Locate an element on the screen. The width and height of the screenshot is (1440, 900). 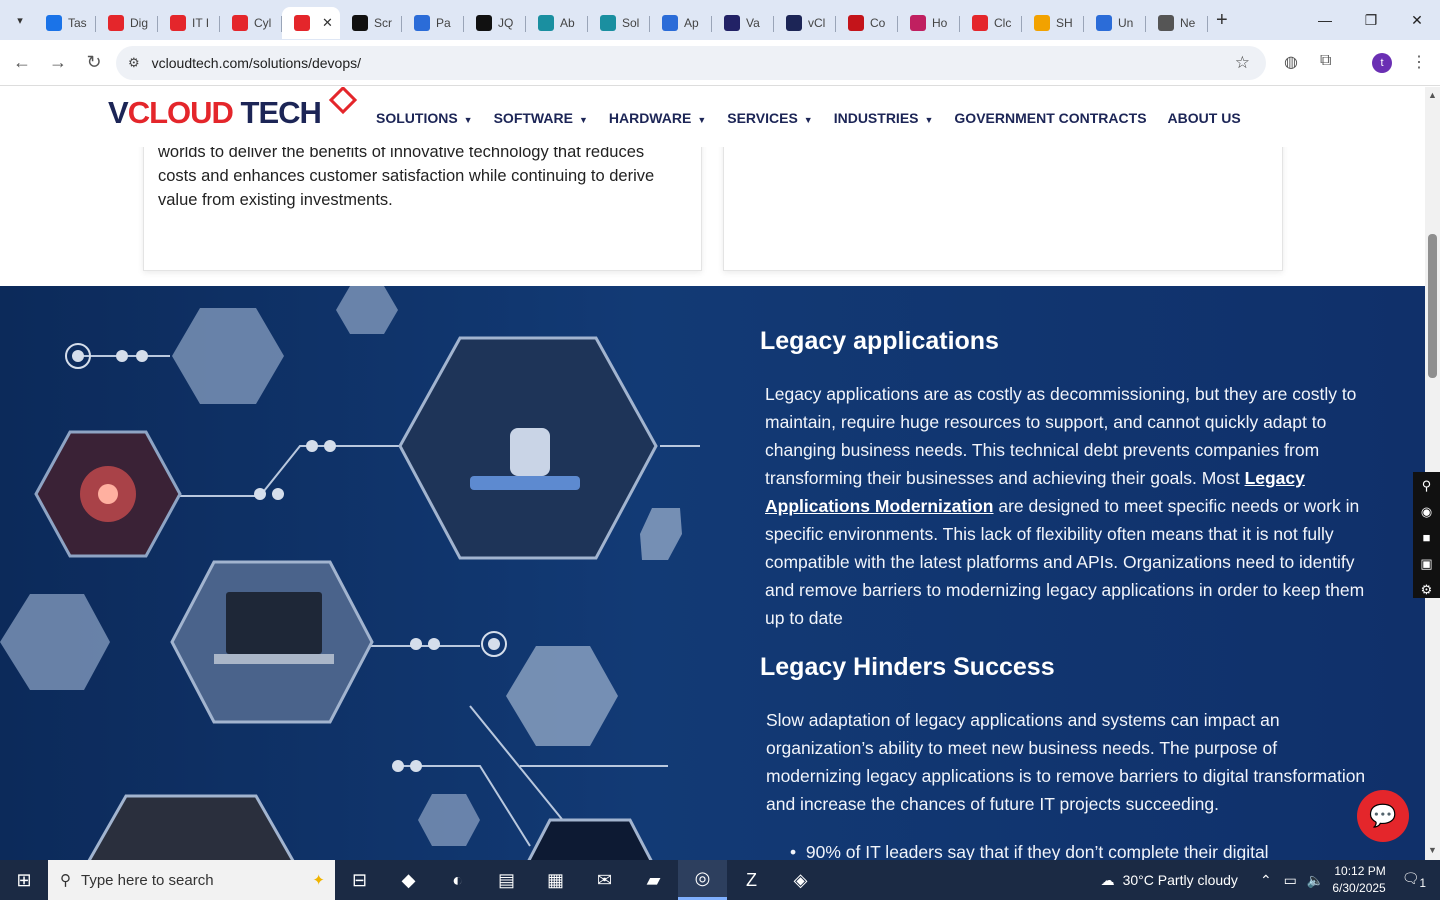
translate-icon: ◍ is located at coordinates (1291, 62).